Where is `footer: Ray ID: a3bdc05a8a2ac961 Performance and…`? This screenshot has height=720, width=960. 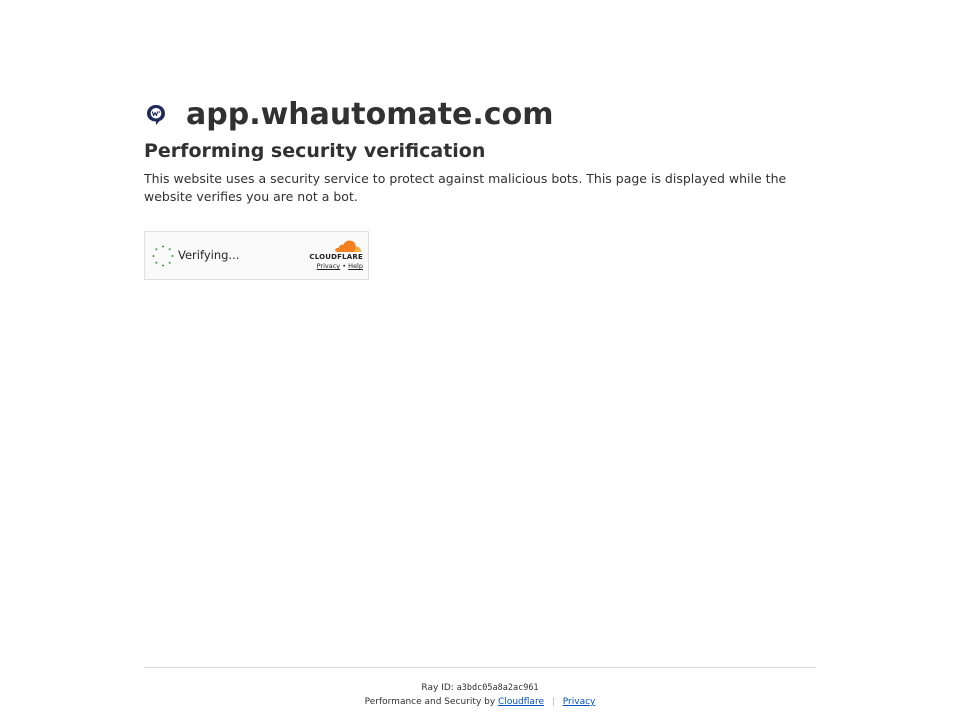 footer: Ray ID: a3bdc05a8a2ac961 Performance and… is located at coordinates (480, 687).